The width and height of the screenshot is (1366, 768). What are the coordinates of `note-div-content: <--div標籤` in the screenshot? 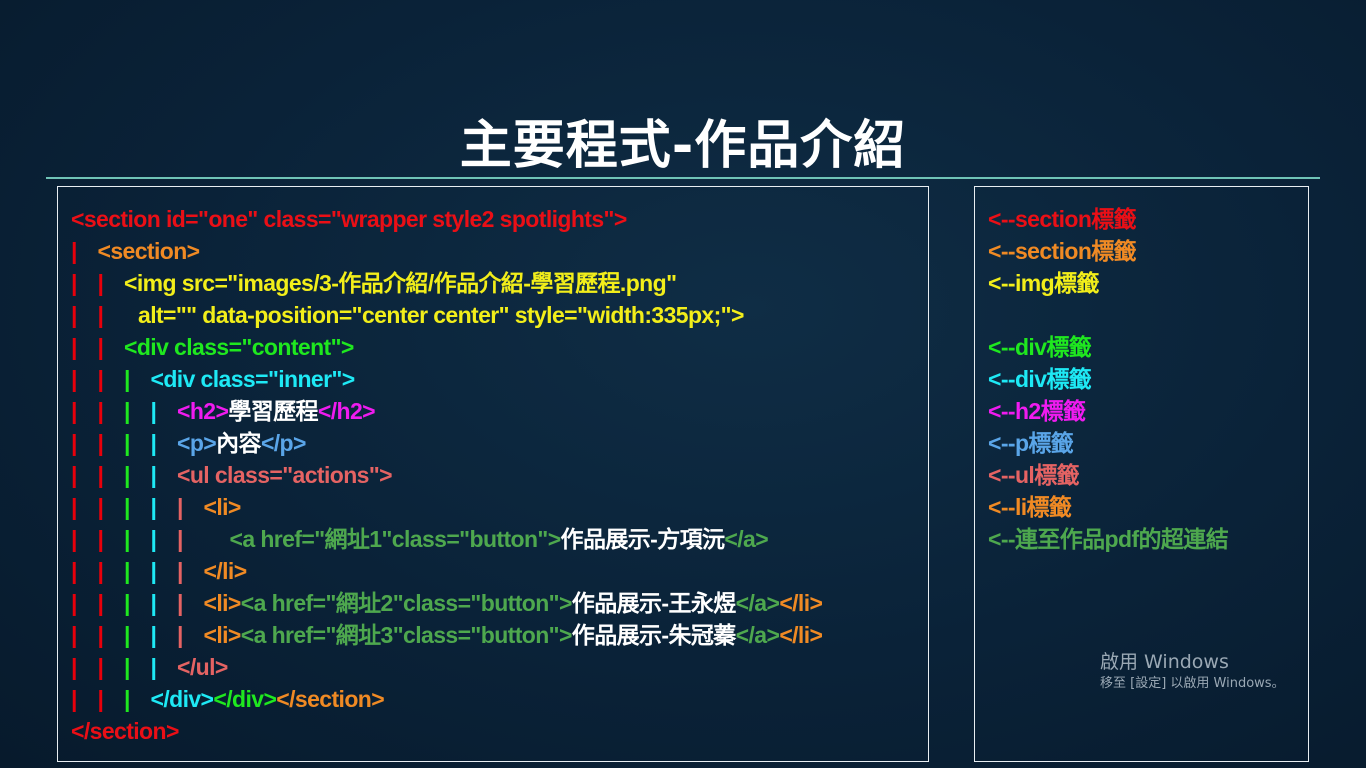 It's located at (1040, 347).